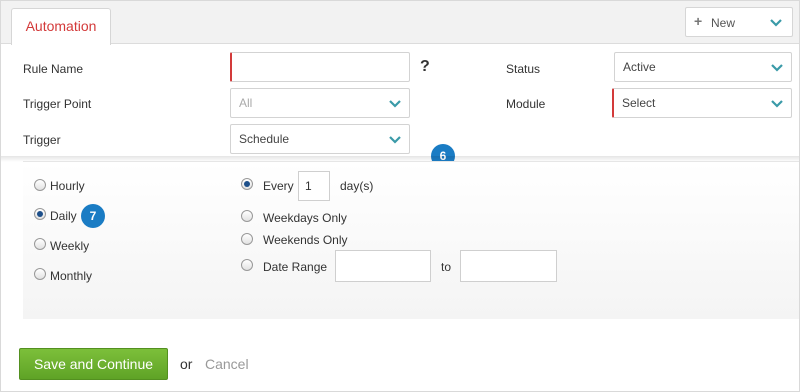 Image resolution: width=800 pixels, height=392 pixels. I want to click on cancel-link: Cancel, so click(227, 364).